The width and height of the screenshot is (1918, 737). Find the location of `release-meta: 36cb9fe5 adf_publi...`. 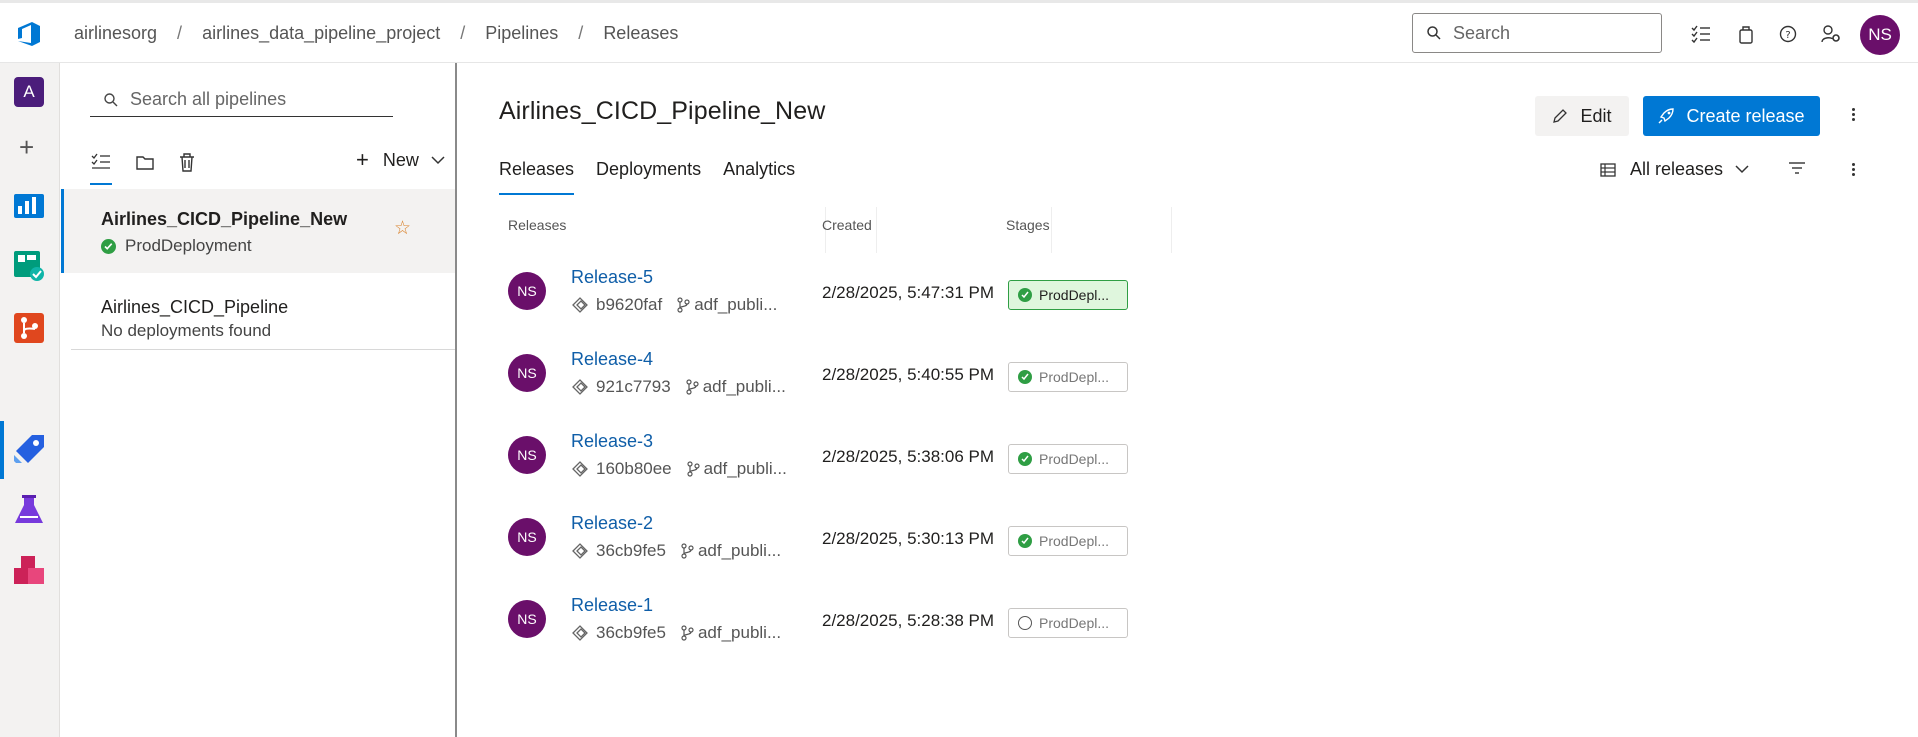

release-meta: 36cb9fe5 adf_publi... is located at coordinates (675, 551).